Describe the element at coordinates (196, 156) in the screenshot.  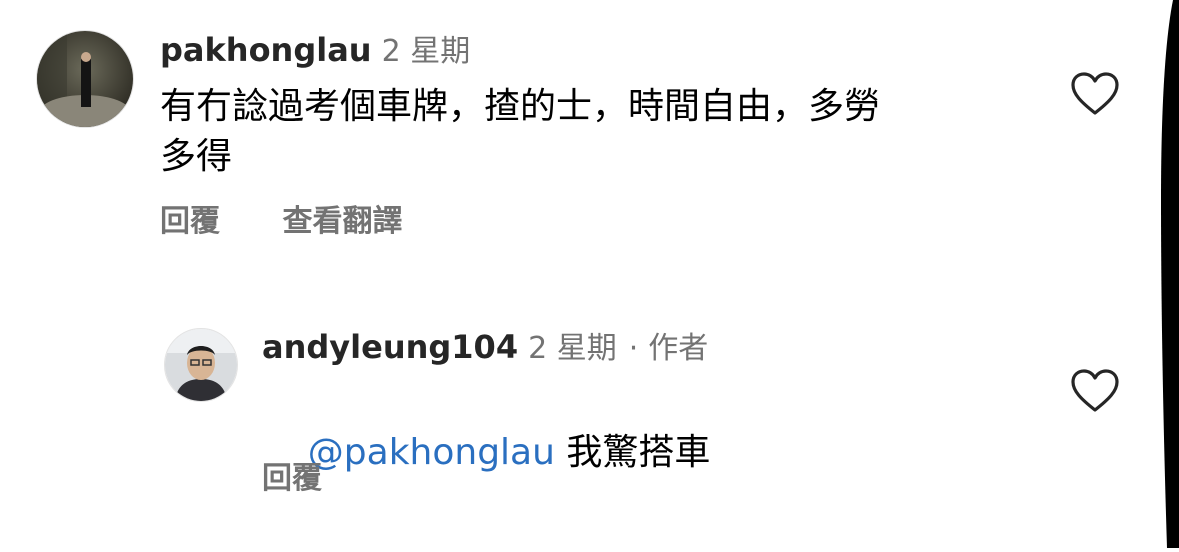
I see `comment-text-line: 多得` at that location.